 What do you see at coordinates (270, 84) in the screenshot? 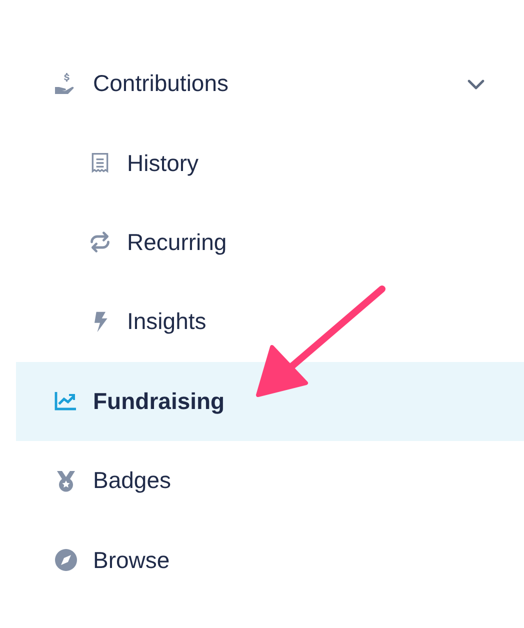
I see `nav-item: Contributions` at bounding box center [270, 84].